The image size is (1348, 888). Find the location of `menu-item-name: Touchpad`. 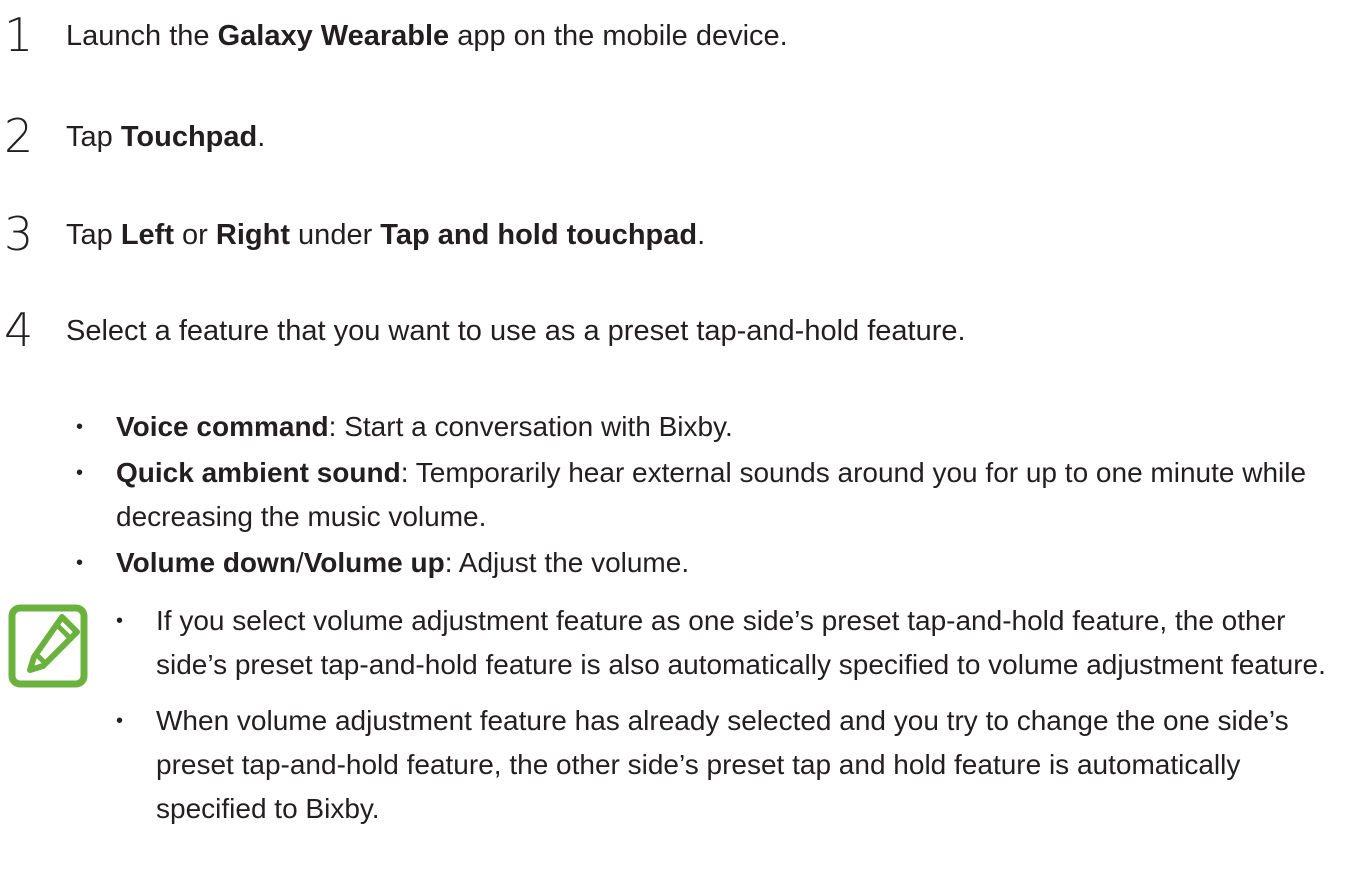

menu-item-name: Touchpad is located at coordinates (189, 137).